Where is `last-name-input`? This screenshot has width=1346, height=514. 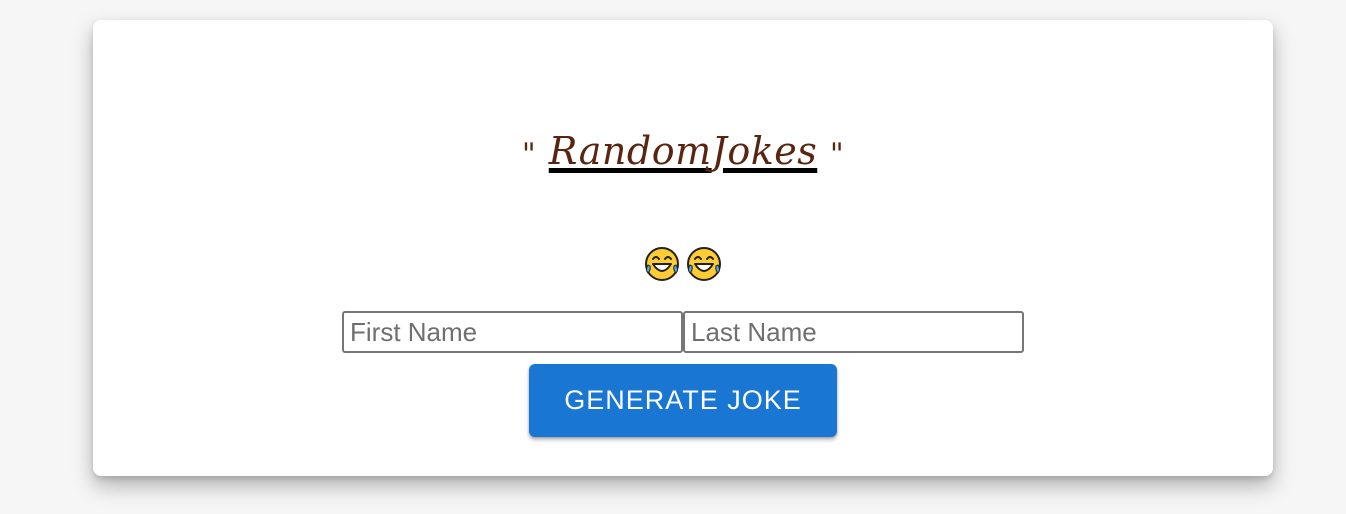
last-name-input is located at coordinates (853, 332).